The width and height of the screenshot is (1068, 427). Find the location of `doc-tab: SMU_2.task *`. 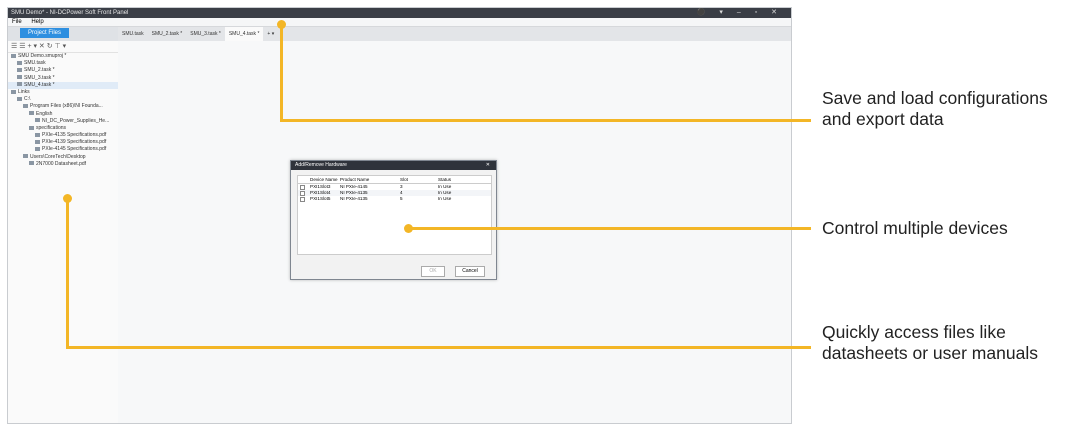

doc-tab: SMU_2.task * is located at coordinates (167, 34).